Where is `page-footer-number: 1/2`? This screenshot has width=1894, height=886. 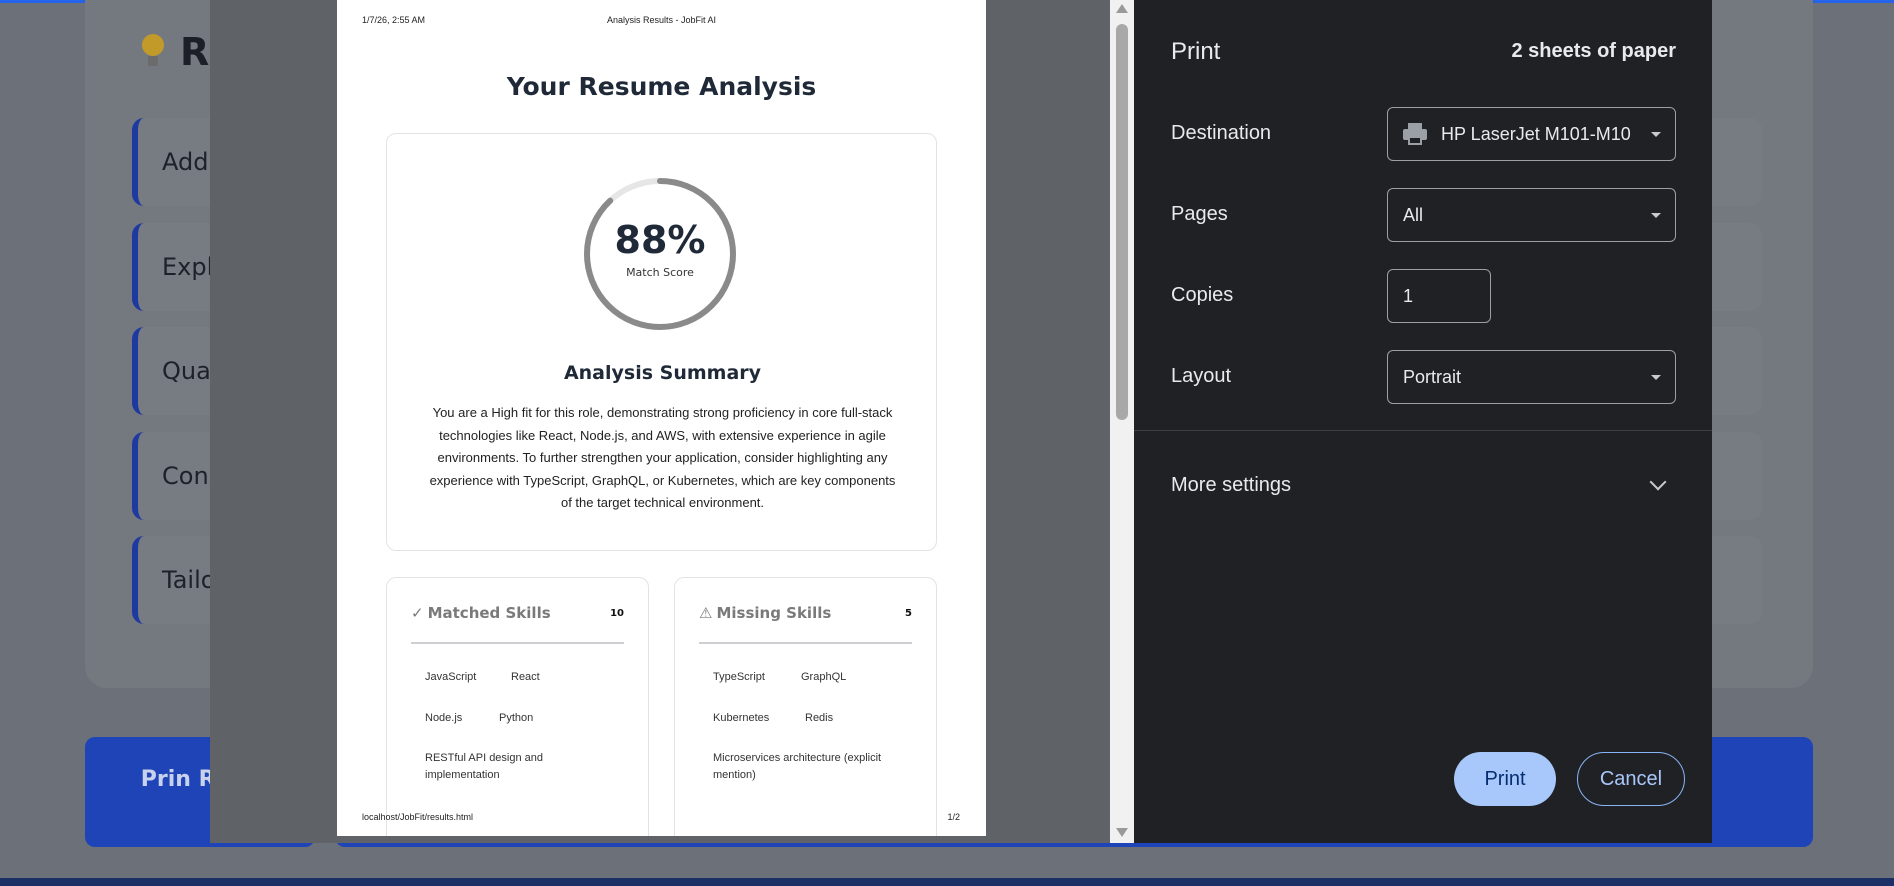 page-footer-number: 1/2 is located at coordinates (953, 817).